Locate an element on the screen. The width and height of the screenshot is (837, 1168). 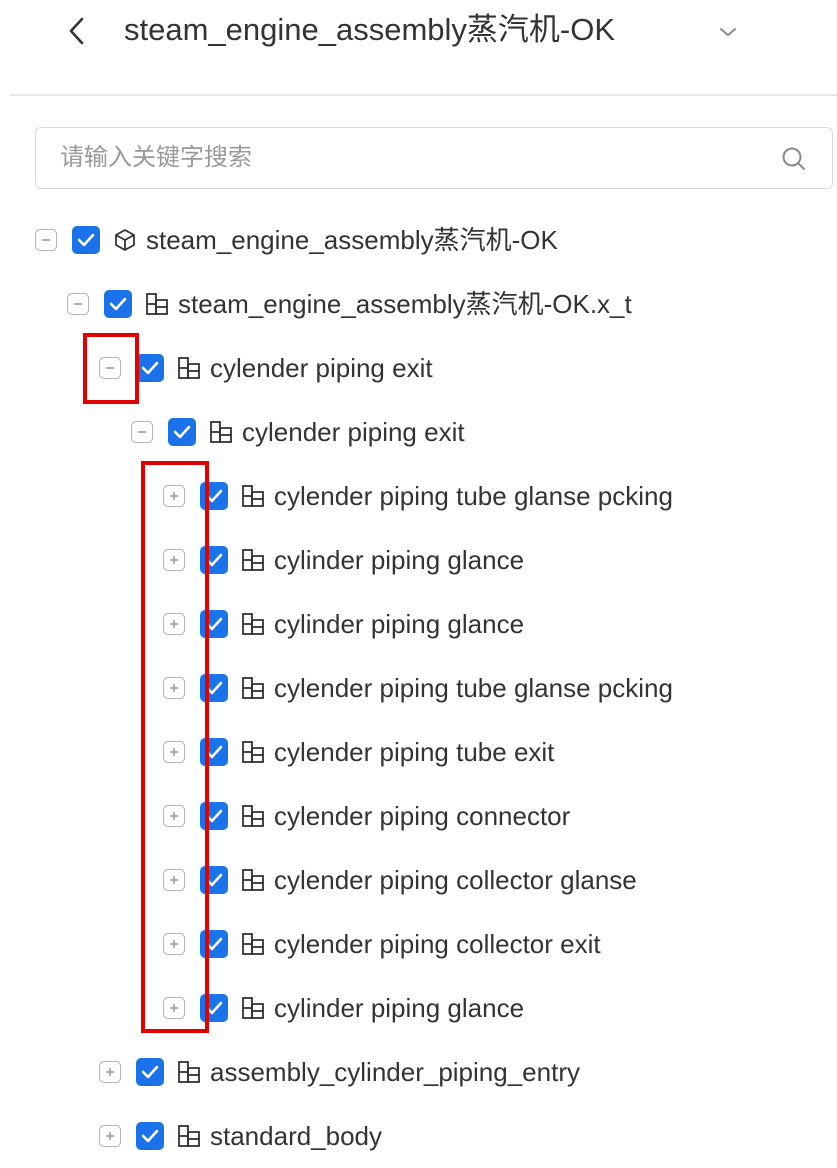
tree-node: steam_engine_assembly蒸汽机-OK is located at coordinates (296, 240).